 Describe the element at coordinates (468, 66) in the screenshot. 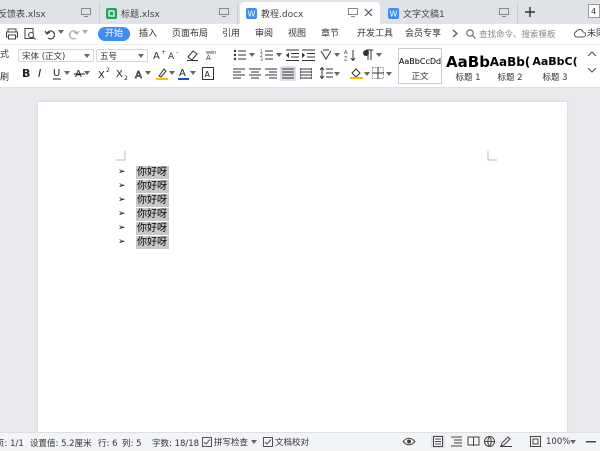

I see `style-heading-1: AaBb 标题 1` at that location.